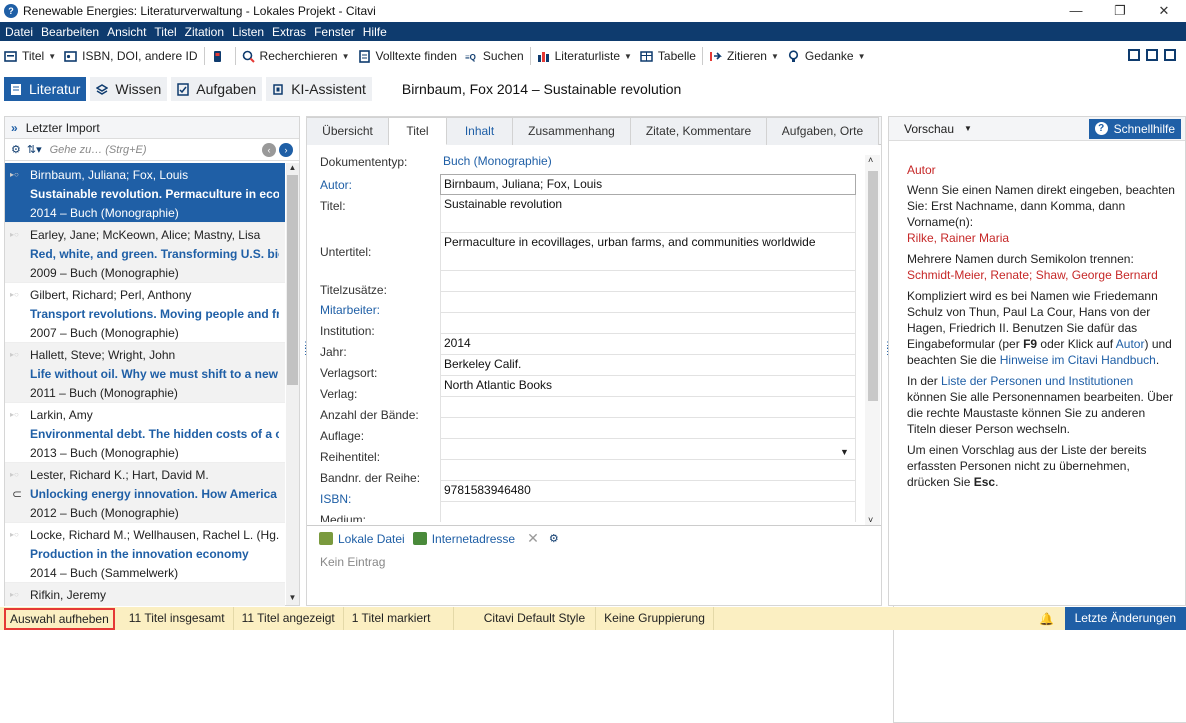 The height and width of the screenshot is (723, 1186). What do you see at coordinates (288, 32) in the screenshot?
I see `menu-extras: Extras` at bounding box center [288, 32].